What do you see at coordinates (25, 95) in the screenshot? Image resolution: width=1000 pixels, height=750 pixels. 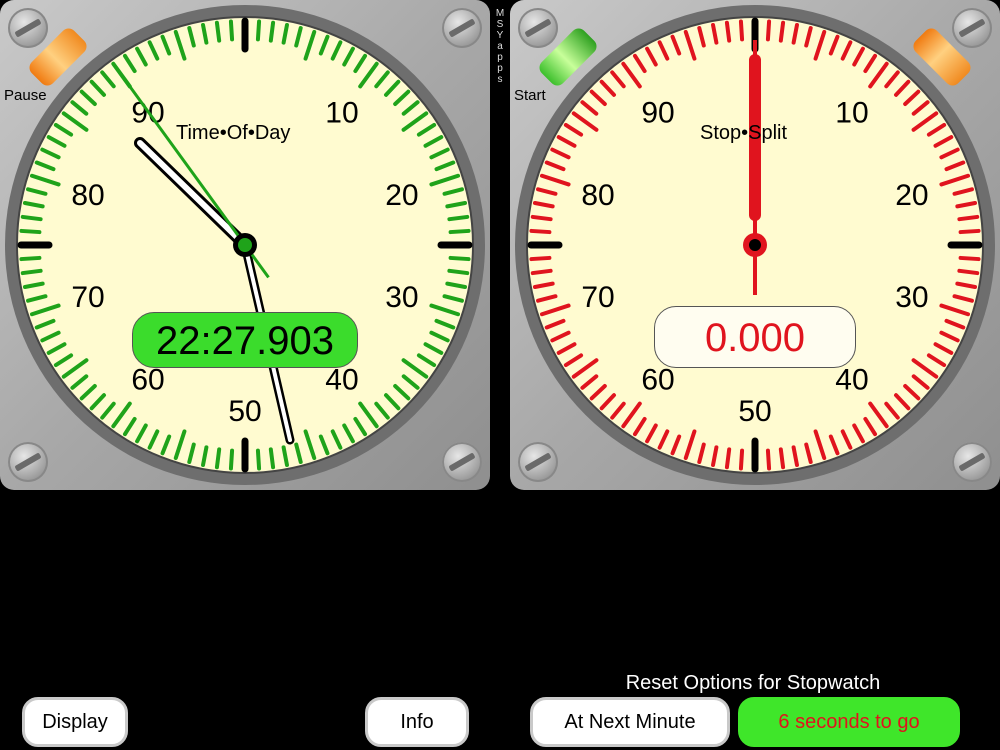 I see `pause-knob-label: Pause` at bounding box center [25, 95].